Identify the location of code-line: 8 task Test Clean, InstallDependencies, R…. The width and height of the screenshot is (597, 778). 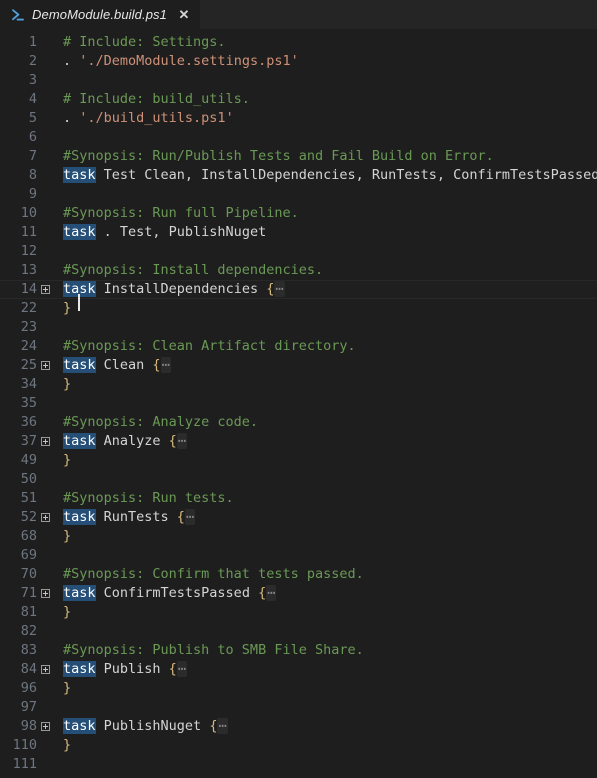
(298, 175).